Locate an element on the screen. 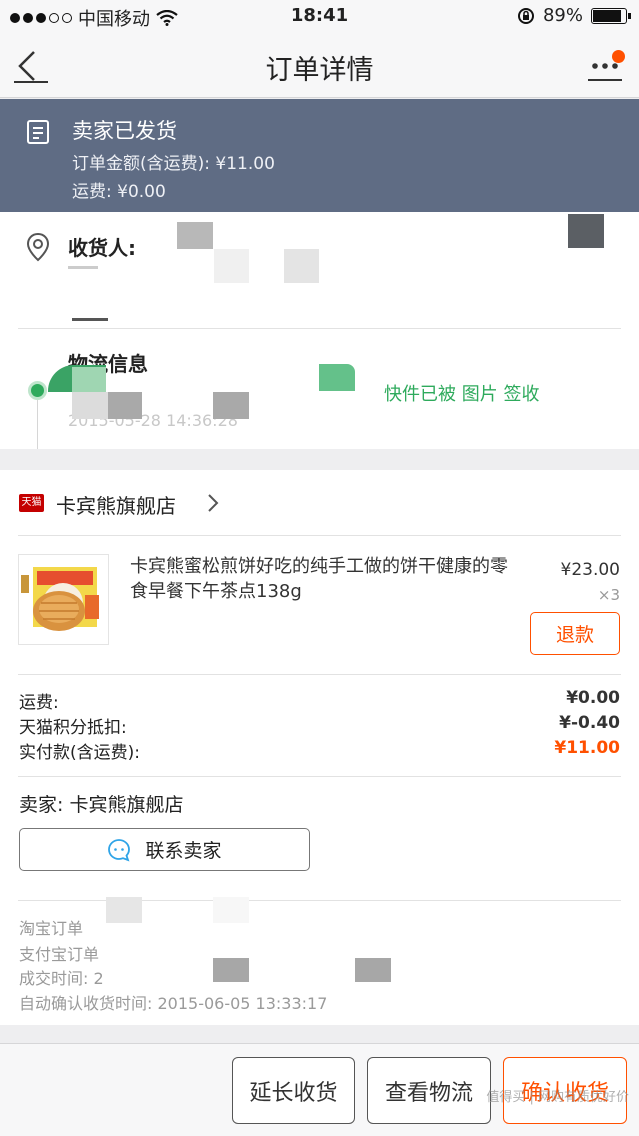 The width and height of the screenshot is (639, 1136). product-quantity: ×3 is located at coordinates (608, 595).